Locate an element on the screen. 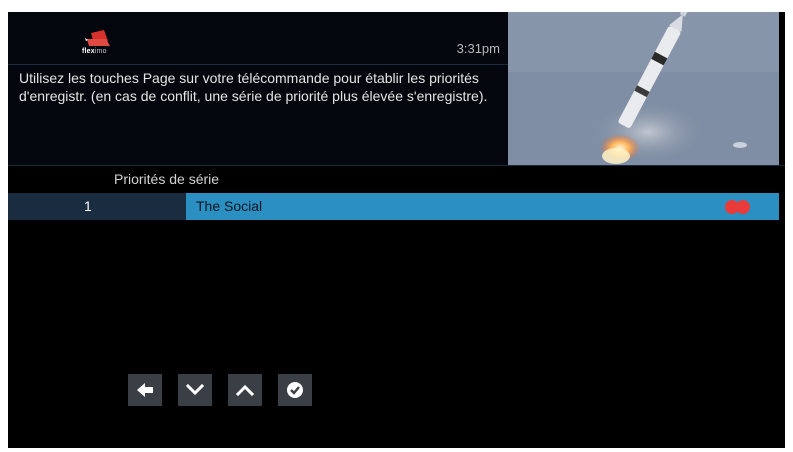 The image size is (793, 452). priority-cell: 1 is located at coordinates (97, 206).